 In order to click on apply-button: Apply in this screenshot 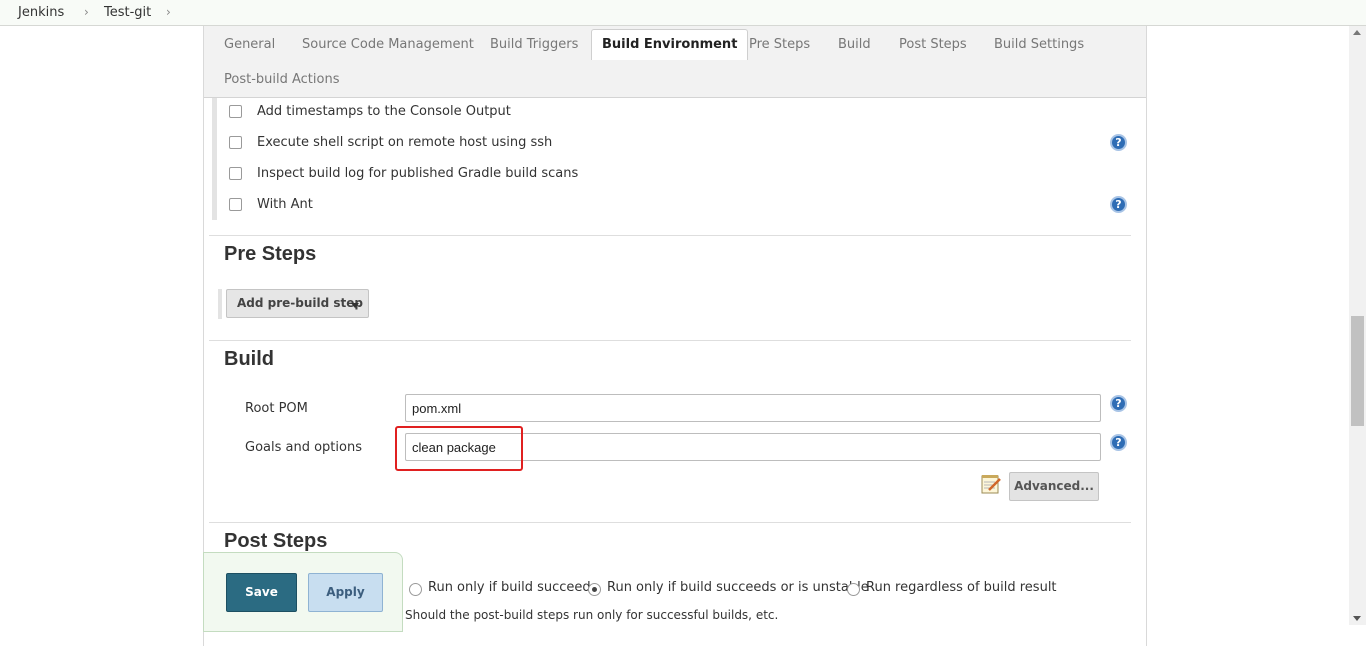, I will do `click(345, 592)`.